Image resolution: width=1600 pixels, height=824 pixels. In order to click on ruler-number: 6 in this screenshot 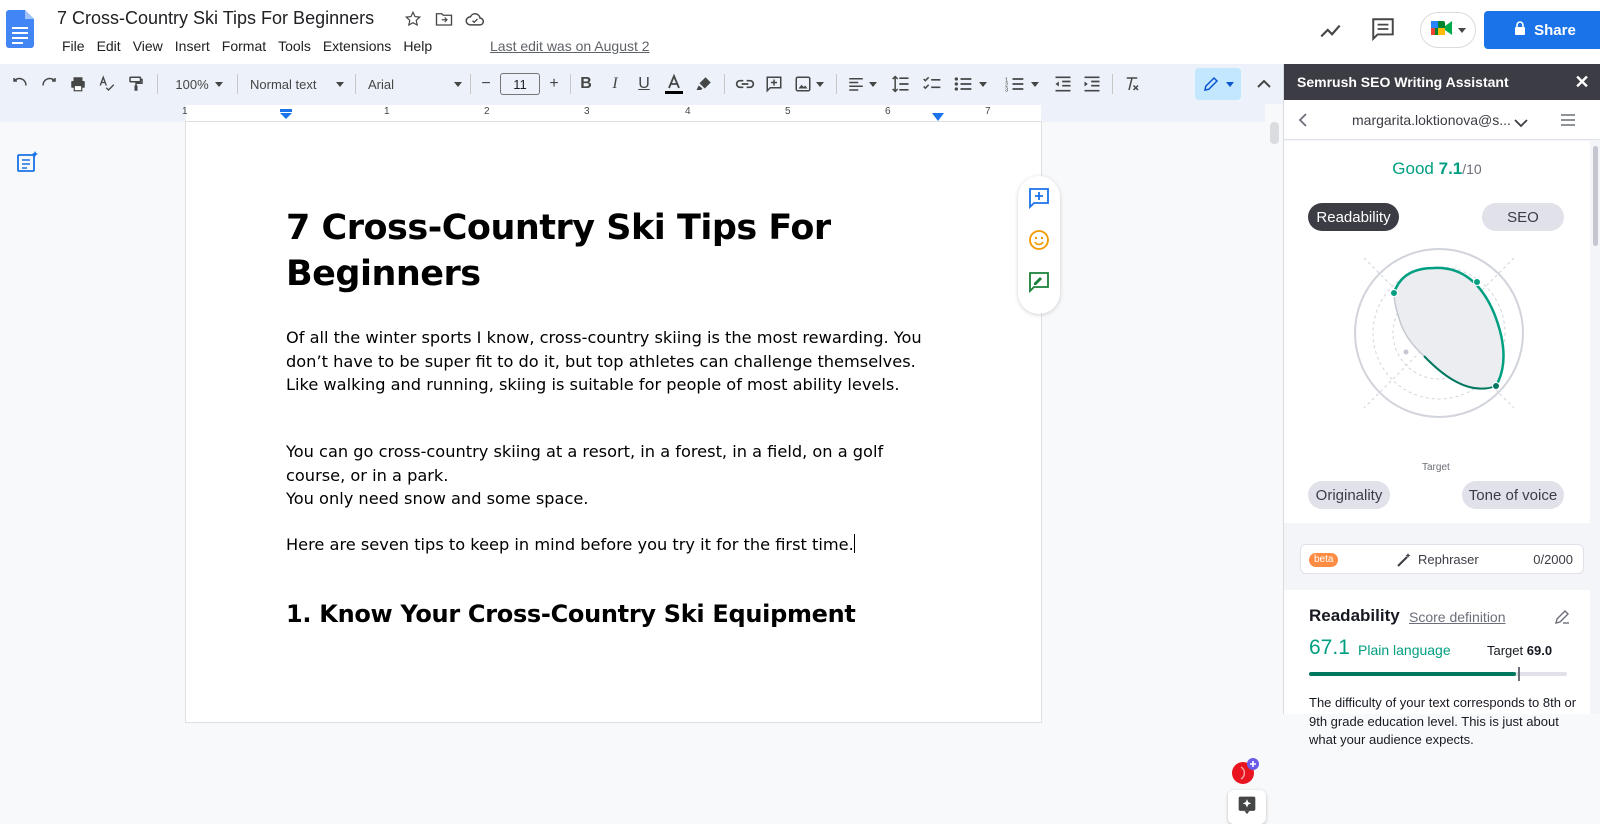, I will do `click(888, 111)`.